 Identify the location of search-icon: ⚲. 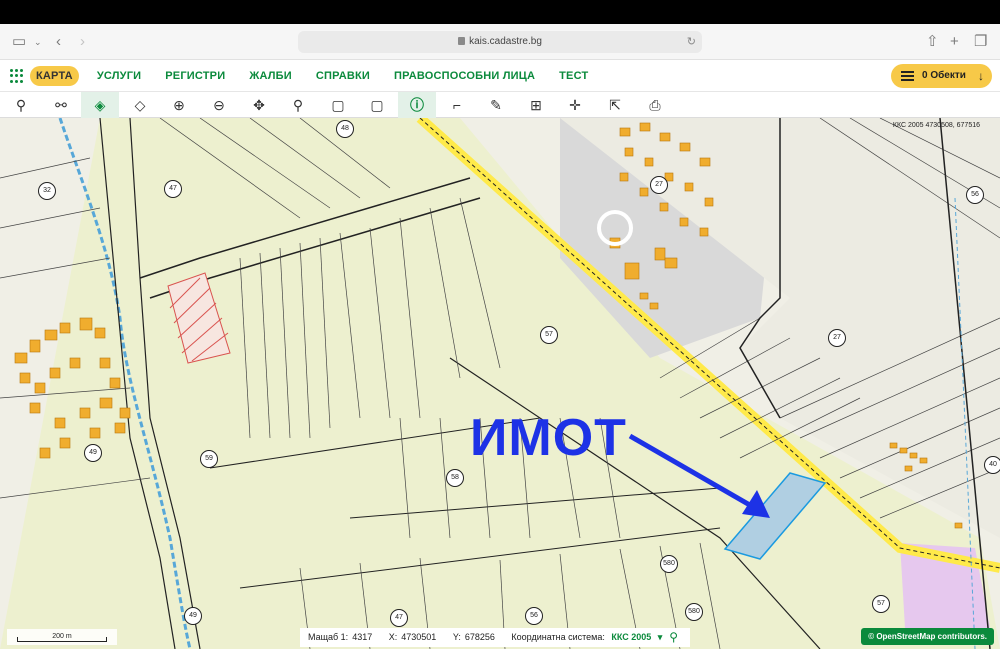
(21, 105).